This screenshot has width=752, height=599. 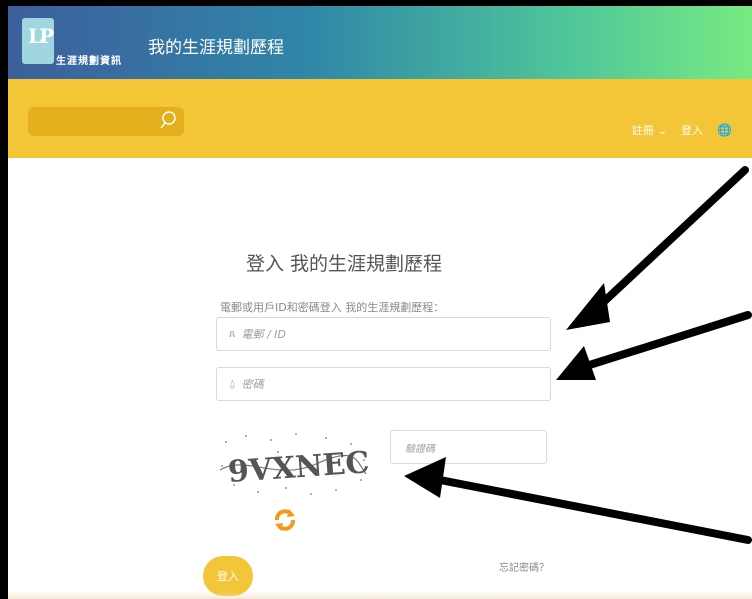 What do you see at coordinates (106, 121) in the screenshot?
I see `search-input` at bounding box center [106, 121].